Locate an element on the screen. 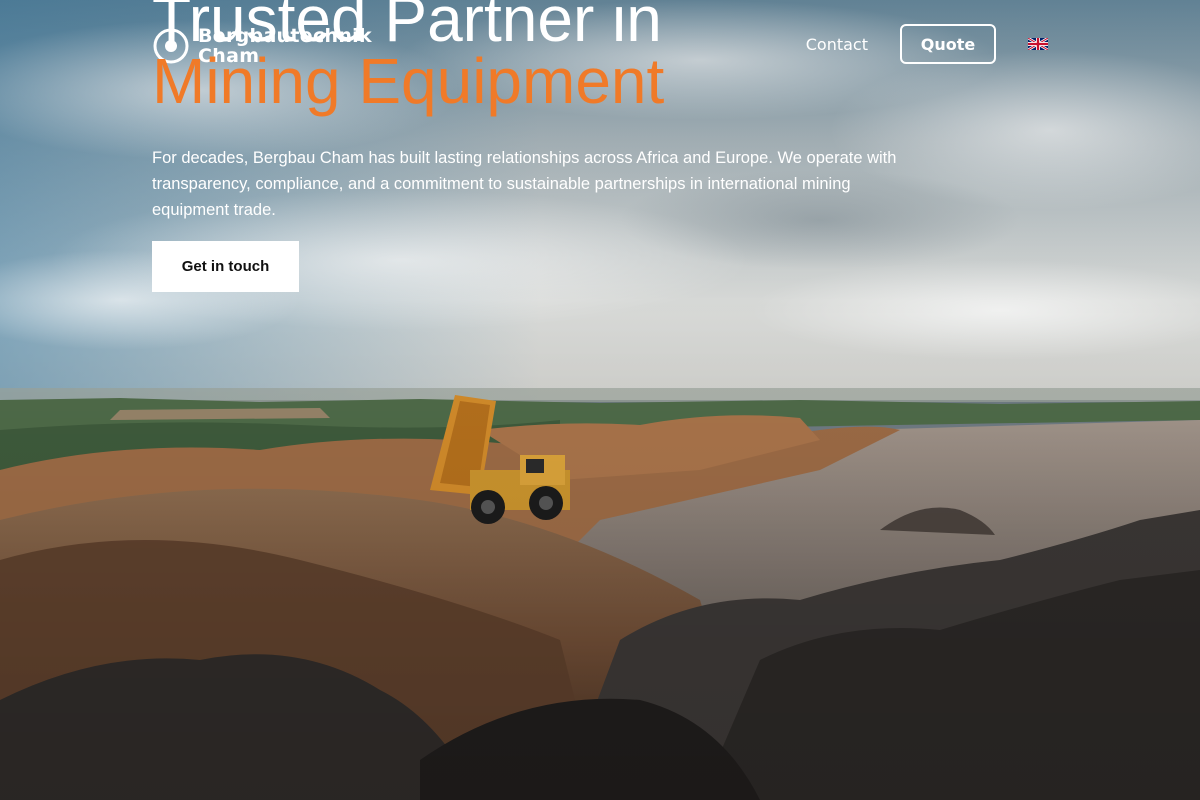 The height and width of the screenshot is (800, 1200). uk-flag-icon is located at coordinates (1038, 44).